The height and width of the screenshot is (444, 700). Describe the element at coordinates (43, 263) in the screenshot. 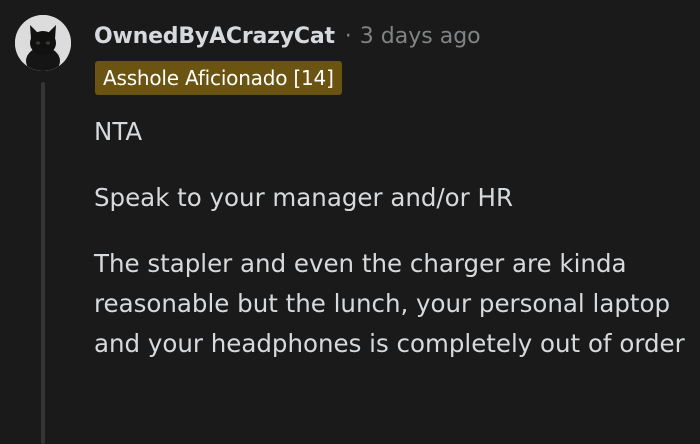

I see `thread-collapse-line` at that location.